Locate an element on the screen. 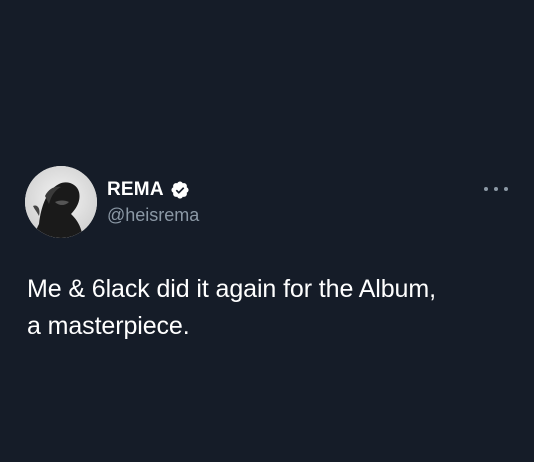  display-name: REMA is located at coordinates (135, 190).